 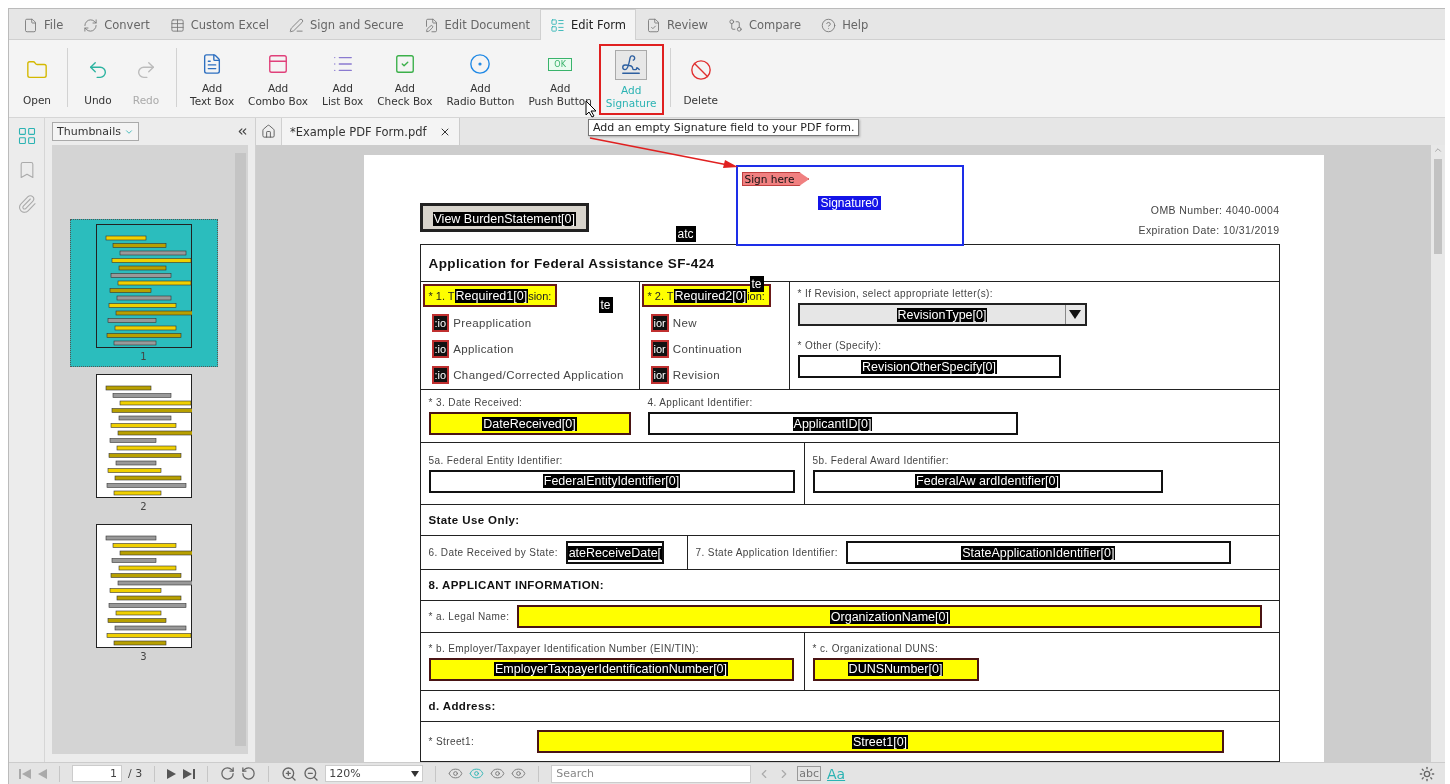 What do you see at coordinates (1427, 773) in the screenshot?
I see `brightness-icon` at bounding box center [1427, 773].